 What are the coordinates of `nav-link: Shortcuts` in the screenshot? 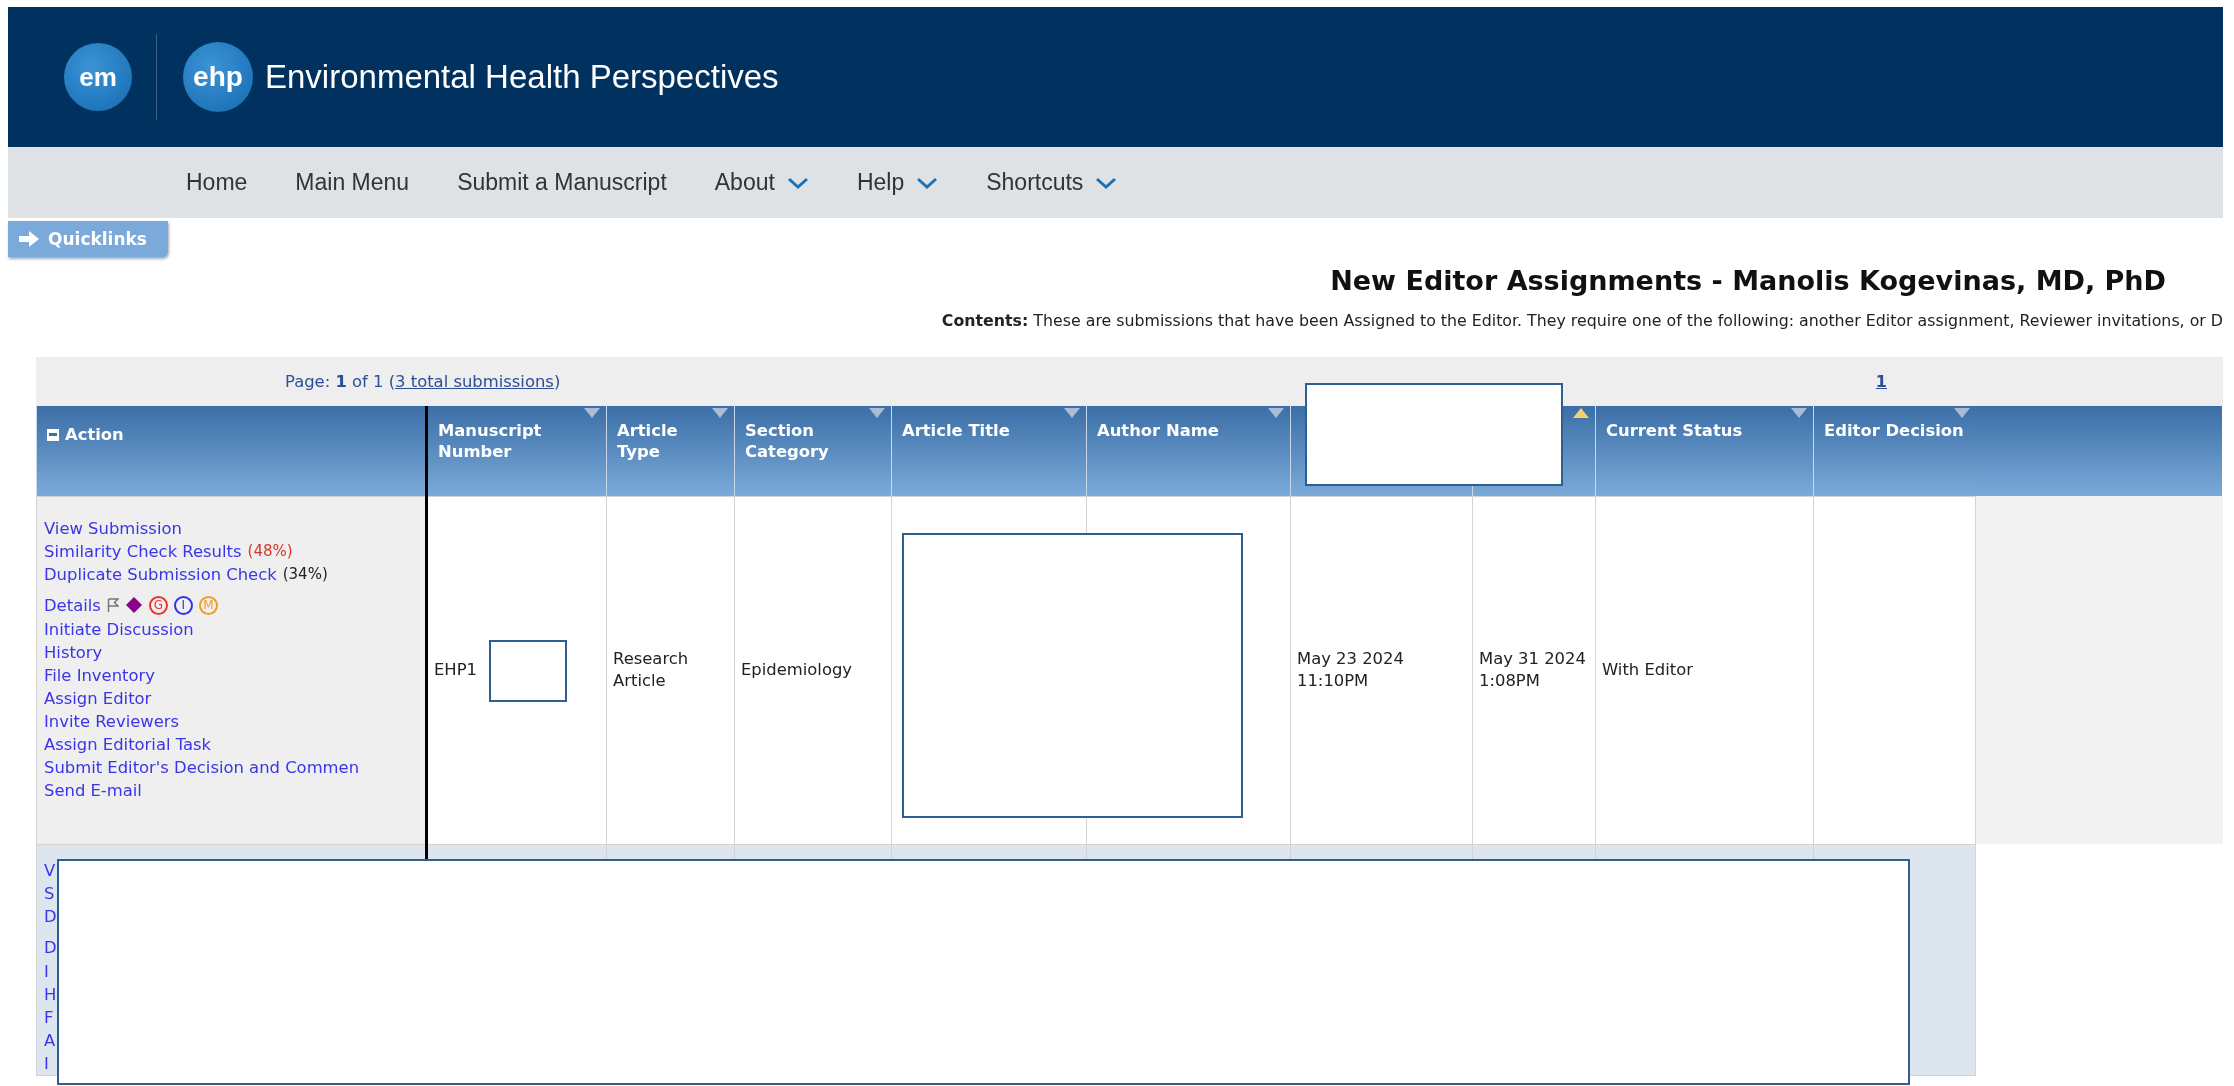 It's located at (1052, 182).